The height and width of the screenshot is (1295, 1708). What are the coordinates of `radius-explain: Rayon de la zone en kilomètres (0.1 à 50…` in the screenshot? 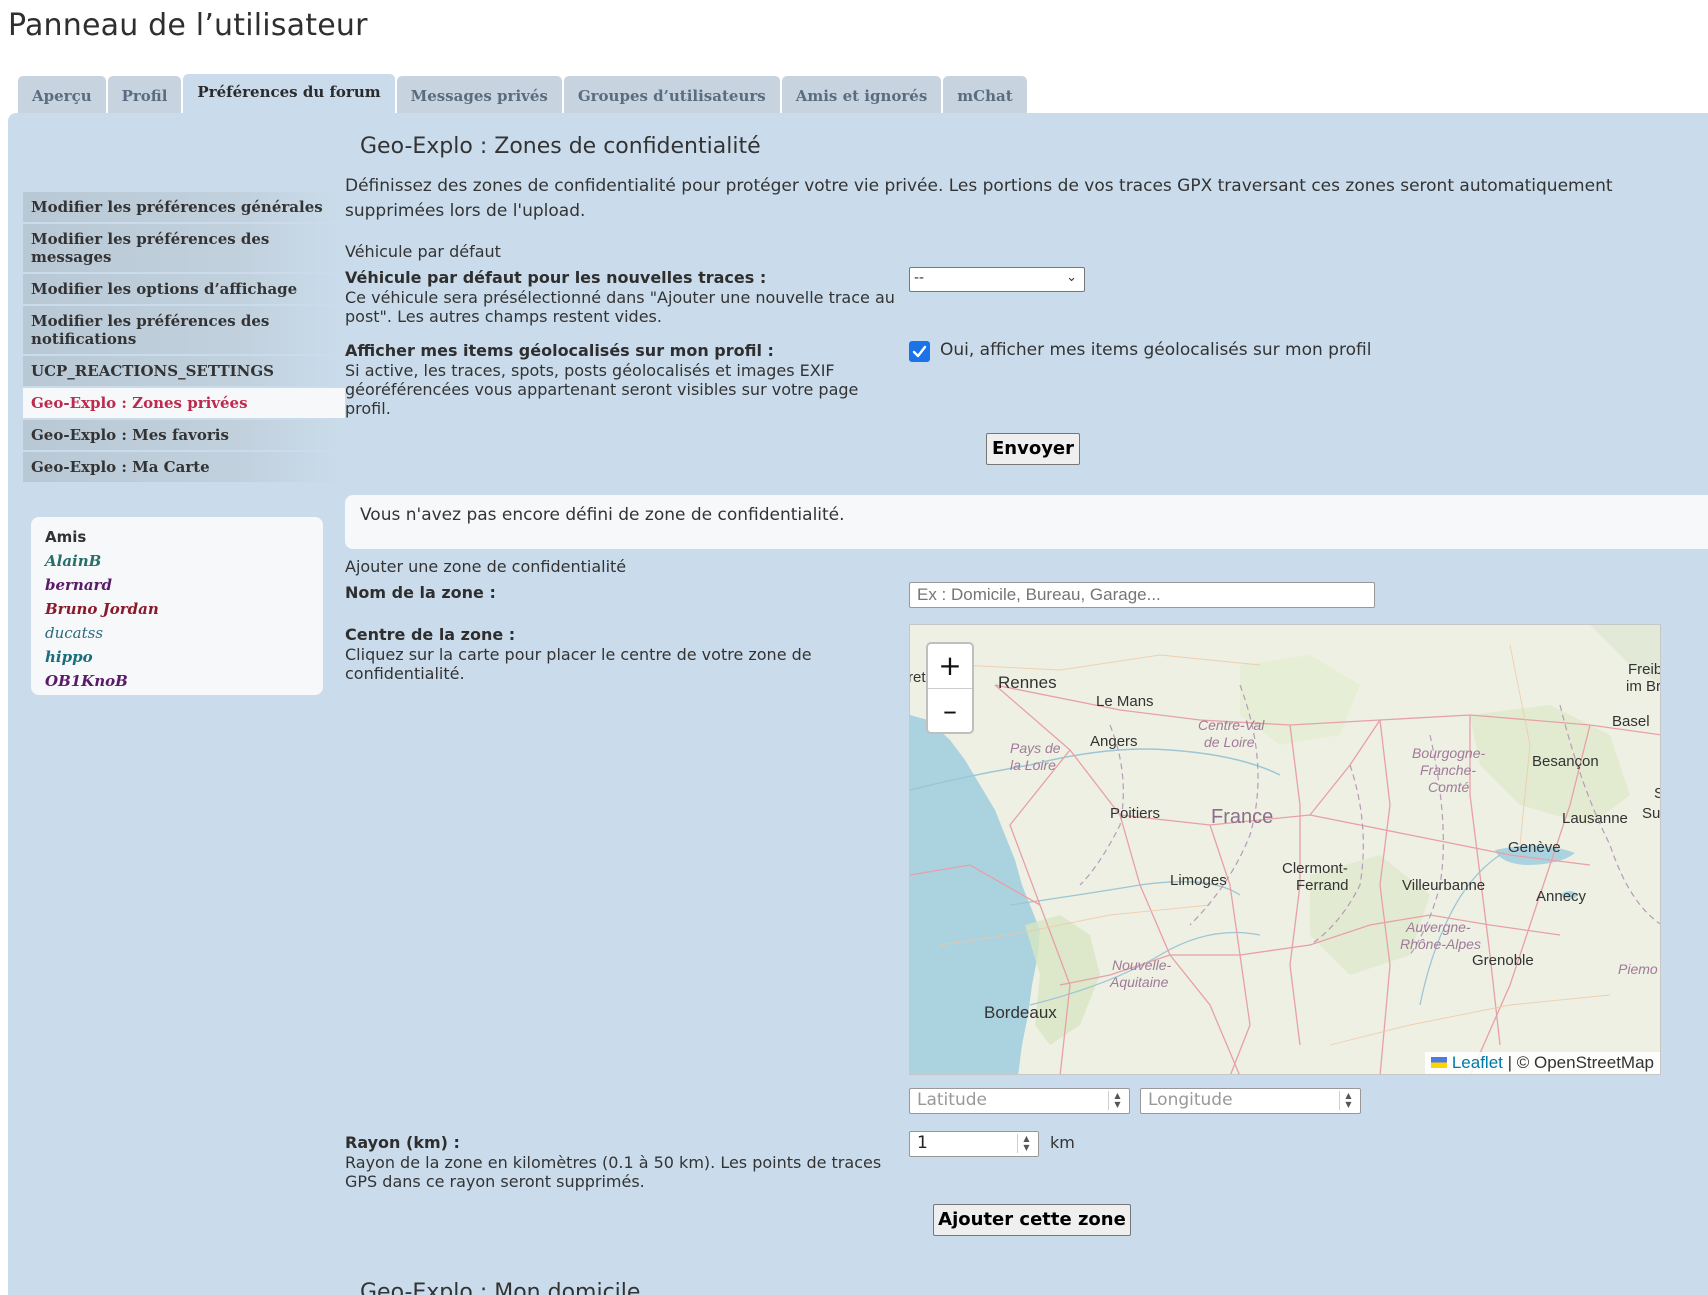 It's located at (613, 1172).